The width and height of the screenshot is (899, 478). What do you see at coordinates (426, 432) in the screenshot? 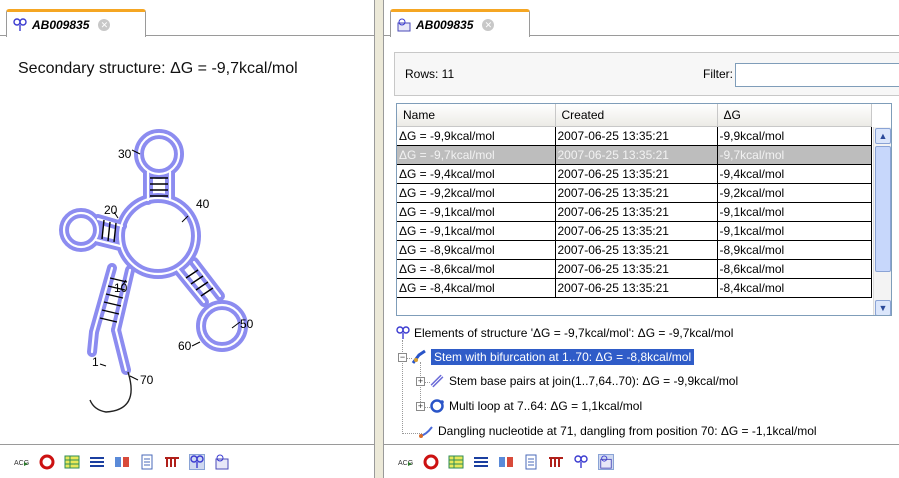
I see `dangling-nucleotide-icon` at bounding box center [426, 432].